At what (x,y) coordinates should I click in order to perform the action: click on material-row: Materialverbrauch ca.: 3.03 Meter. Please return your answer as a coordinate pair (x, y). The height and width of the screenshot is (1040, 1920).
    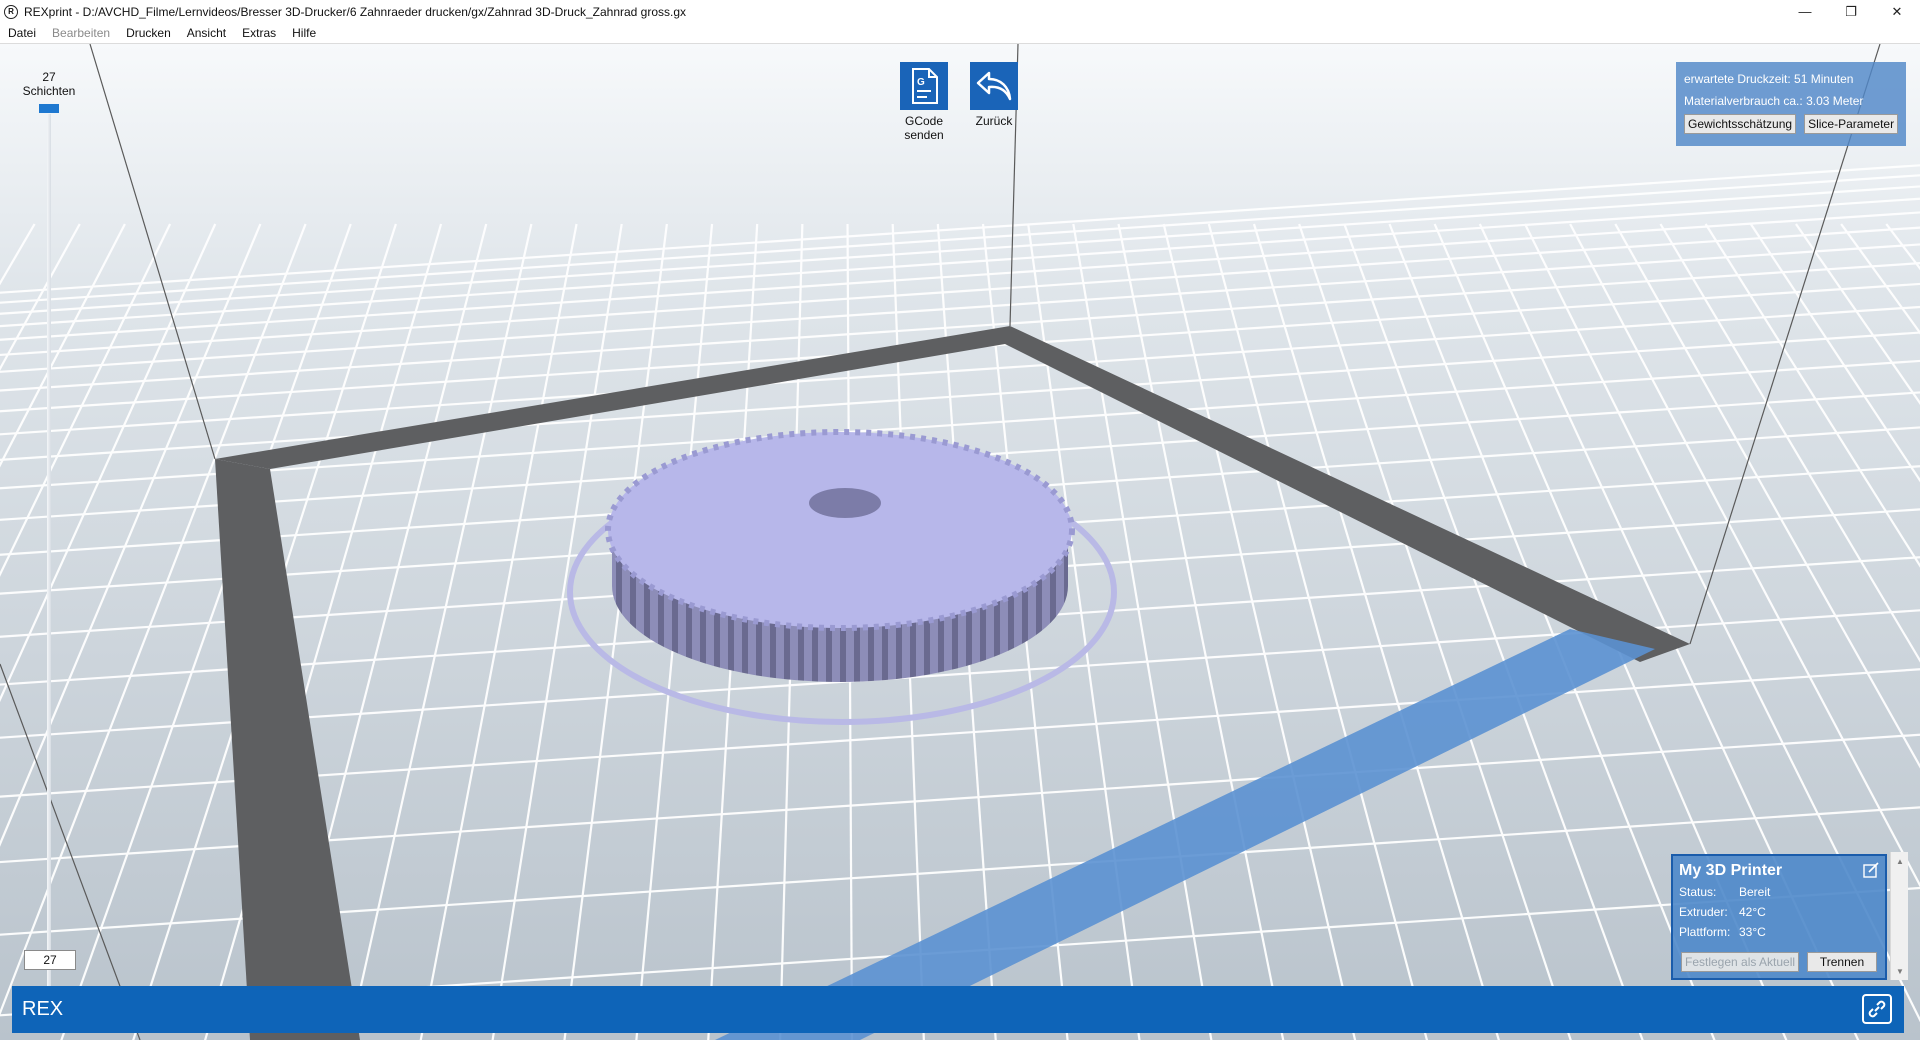
    Looking at the image, I should click on (1791, 101).